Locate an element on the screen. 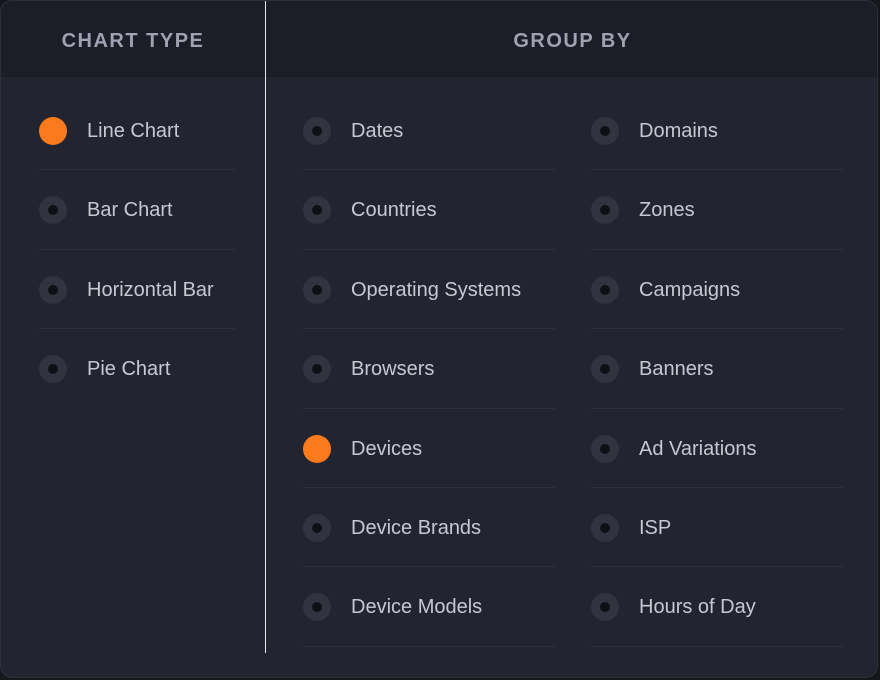 The width and height of the screenshot is (880, 680). group-by-option-countries: Countries is located at coordinates (429, 210).